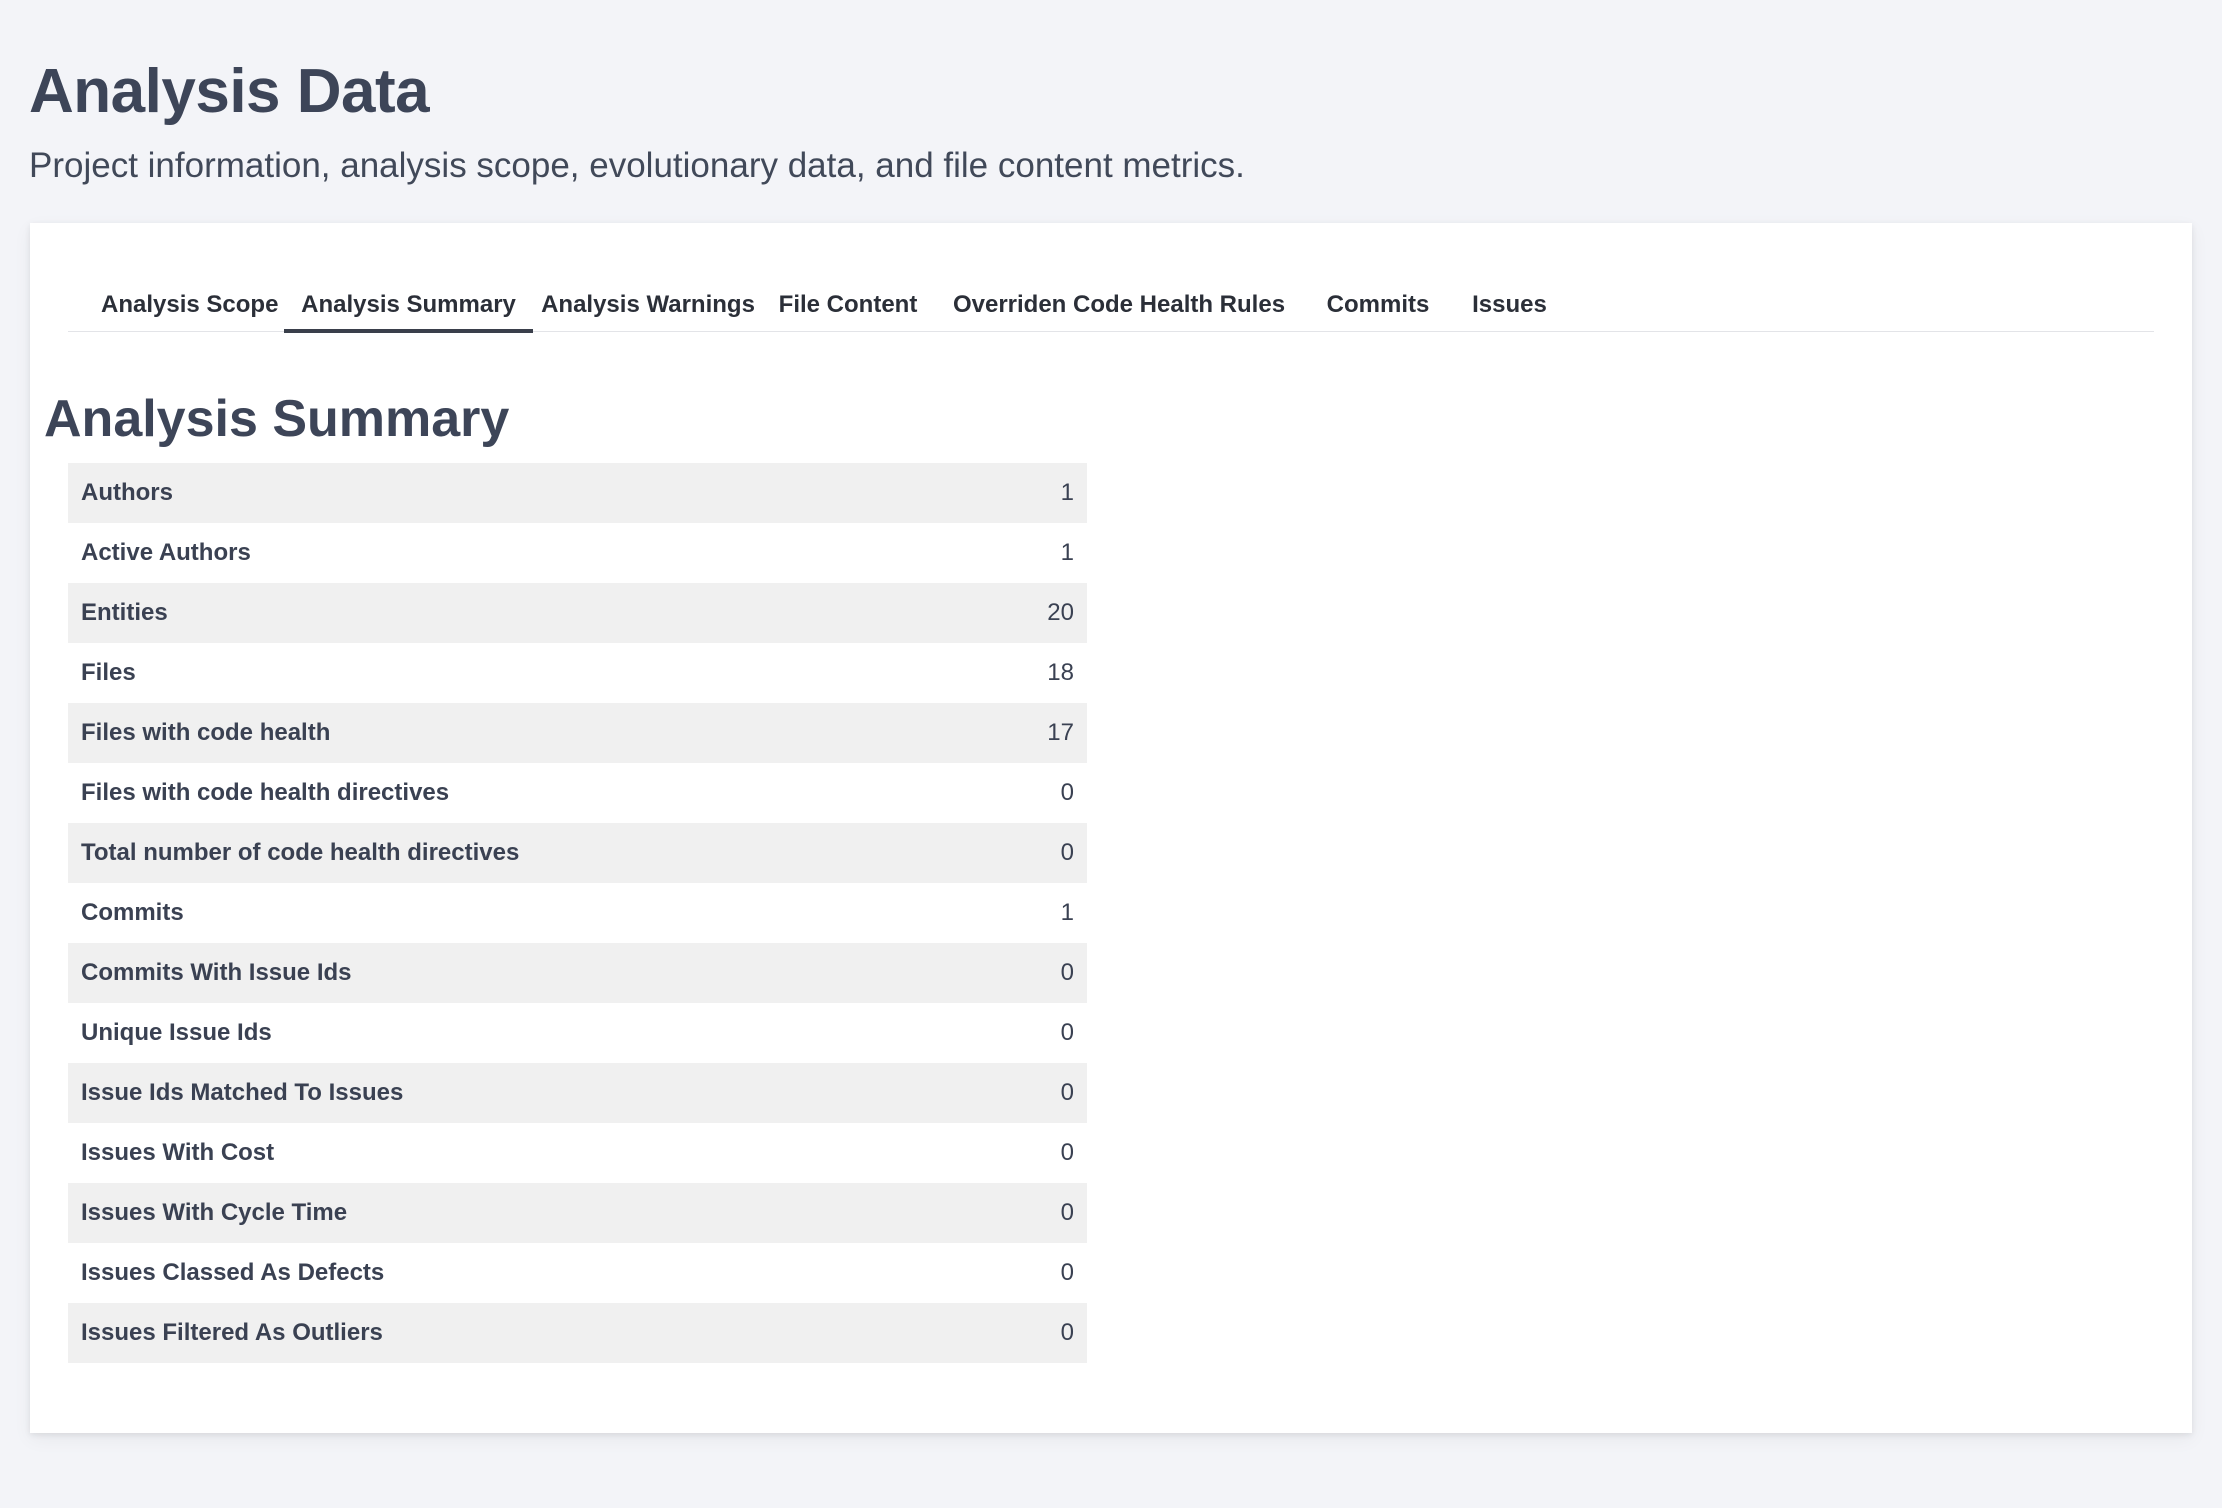  What do you see at coordinates (1035, 613) in the screenshot?
I see `row-value: 20` at bounding box center [1035, 613].